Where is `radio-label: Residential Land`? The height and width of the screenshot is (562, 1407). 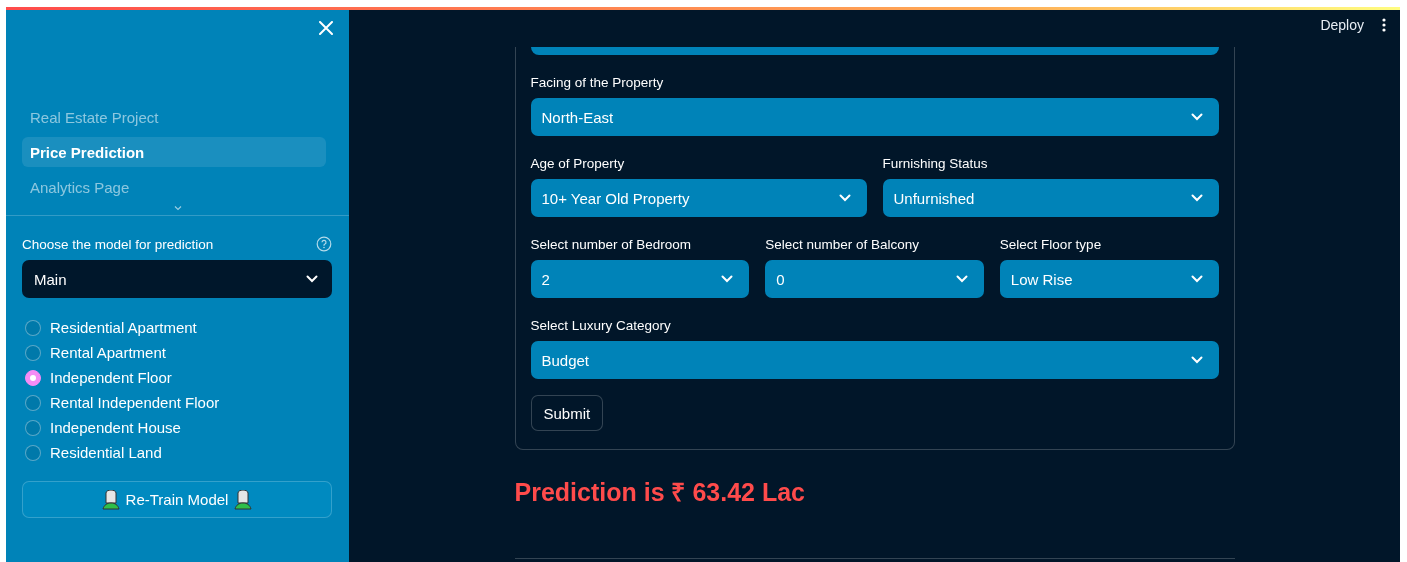
radio-label: Residential Land is located at coordinates (106, 452).